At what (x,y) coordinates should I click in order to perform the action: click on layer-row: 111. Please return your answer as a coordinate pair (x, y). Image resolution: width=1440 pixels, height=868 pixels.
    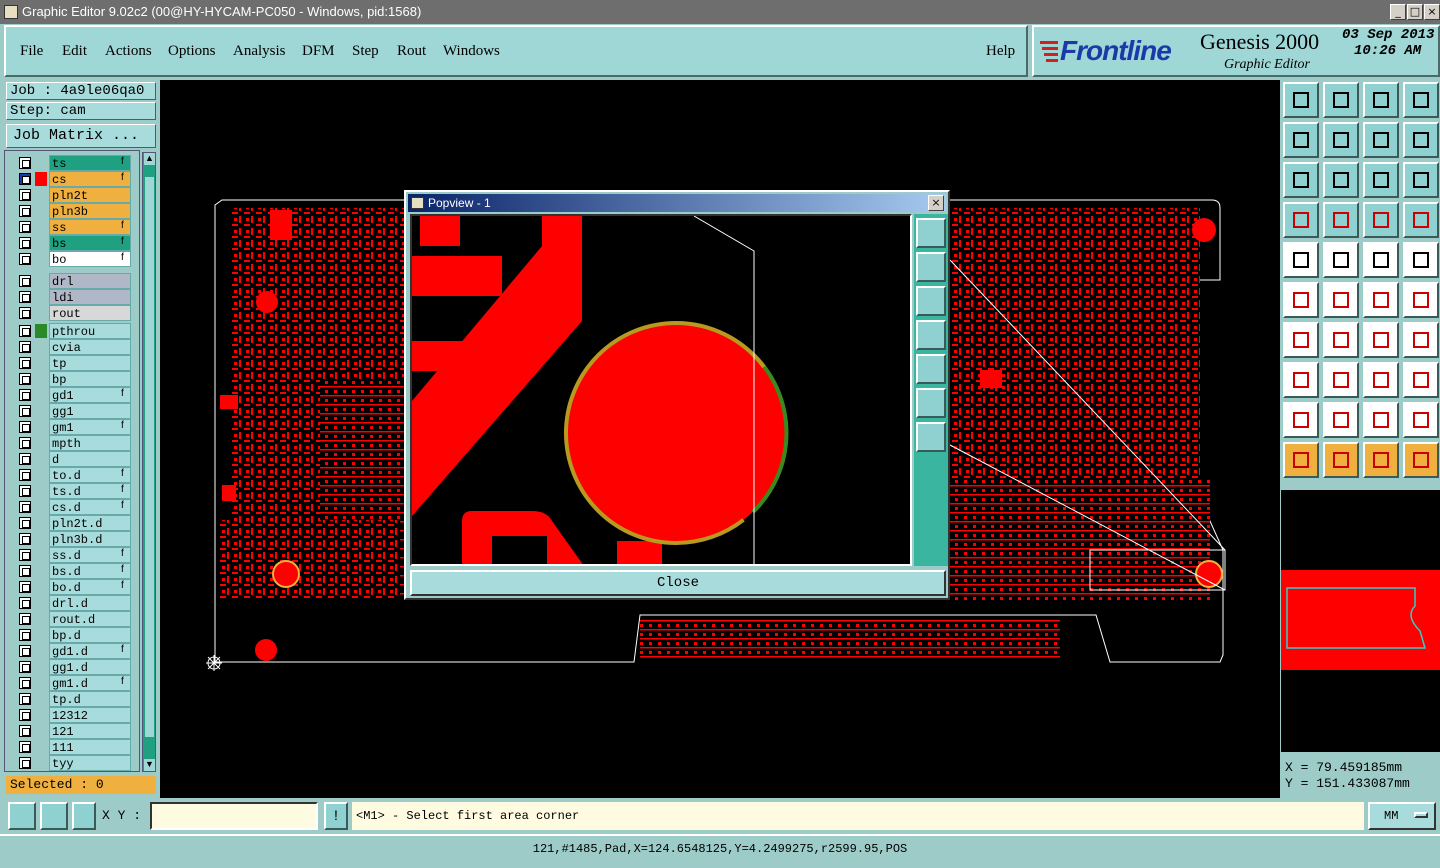
    Looking at the image, I should click on (73, 747).